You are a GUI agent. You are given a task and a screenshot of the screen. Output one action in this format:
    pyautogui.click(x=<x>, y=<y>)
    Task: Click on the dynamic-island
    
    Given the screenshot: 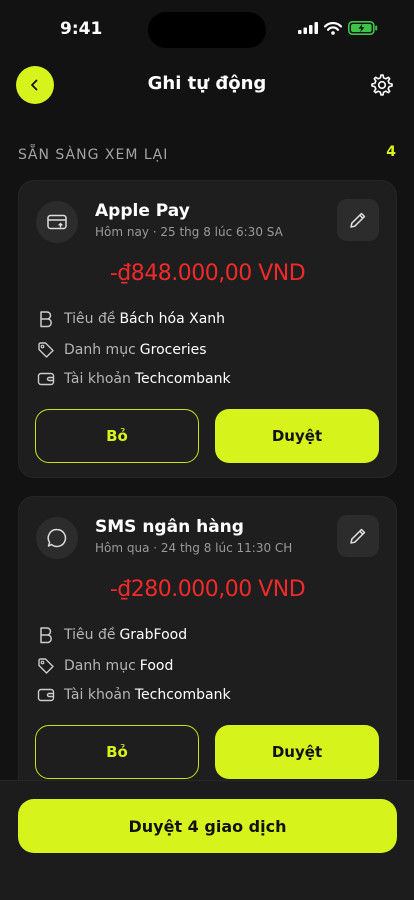 What is the action you would take?
    pyautogui.click(x=207, y=30)
    